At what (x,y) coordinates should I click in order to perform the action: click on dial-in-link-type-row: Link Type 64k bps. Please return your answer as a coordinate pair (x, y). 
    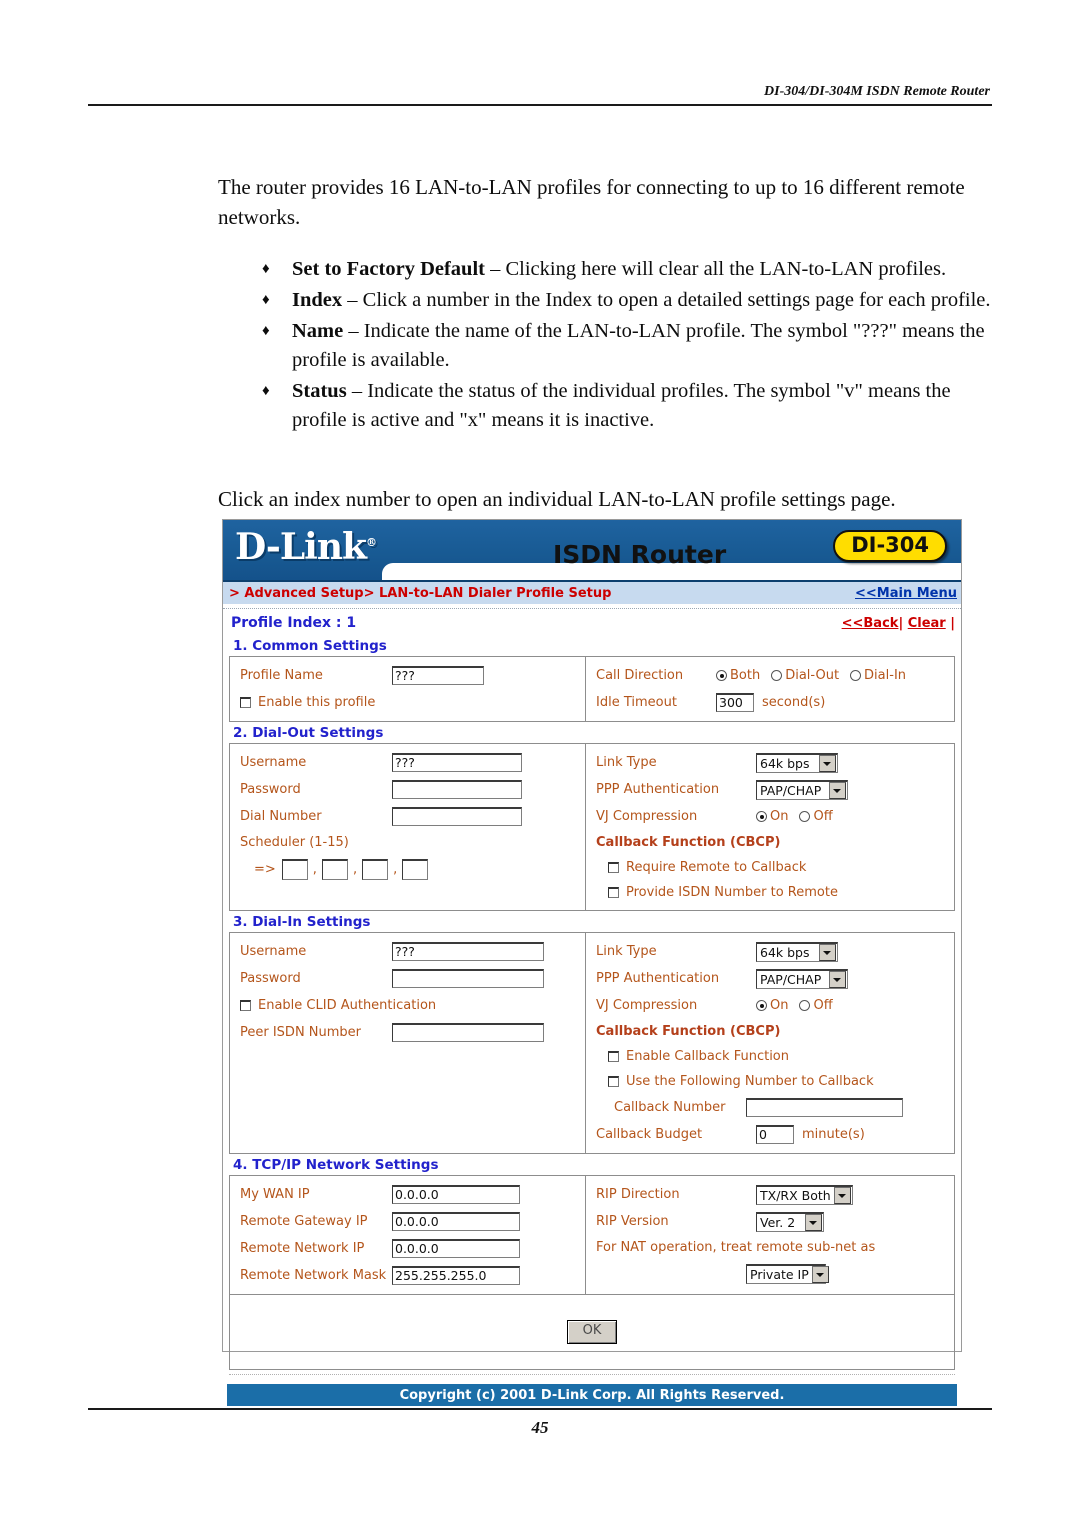
    Looking at the image, I should click on (770, 951).